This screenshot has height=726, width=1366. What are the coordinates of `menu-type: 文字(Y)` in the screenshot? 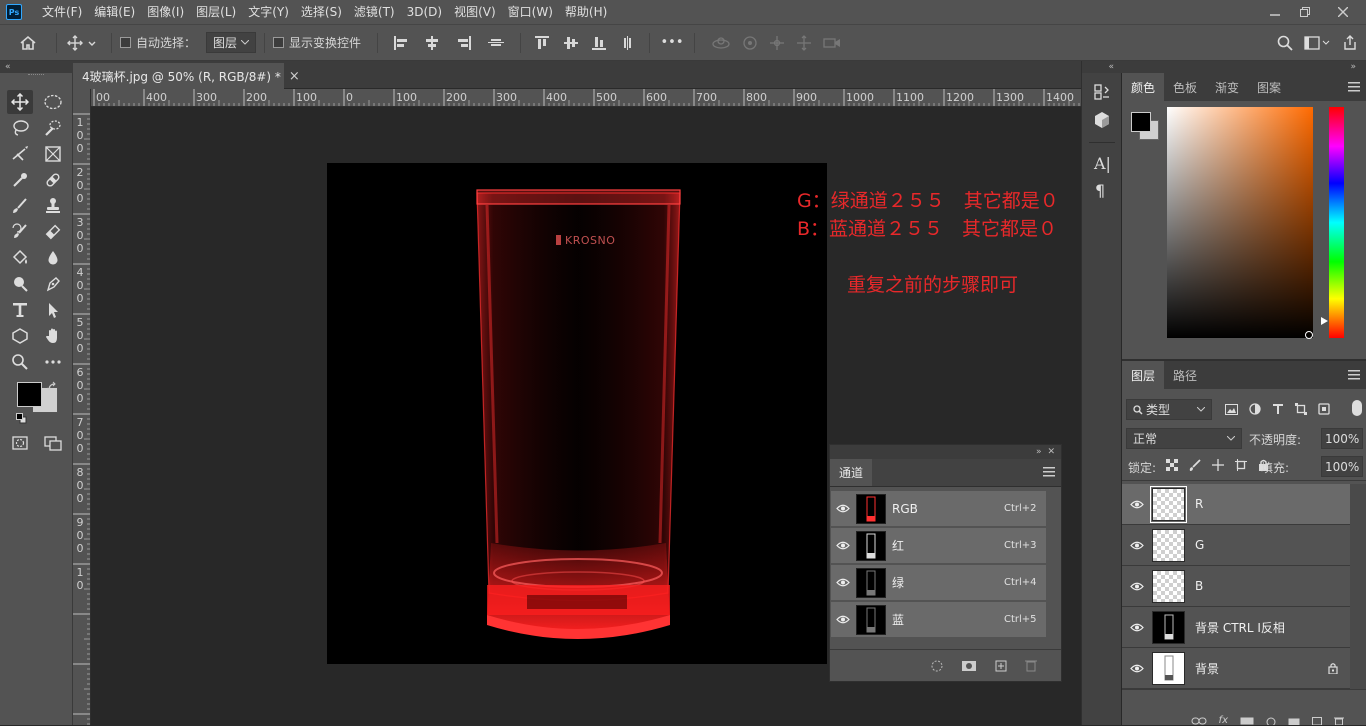 It's located at (268, 12).